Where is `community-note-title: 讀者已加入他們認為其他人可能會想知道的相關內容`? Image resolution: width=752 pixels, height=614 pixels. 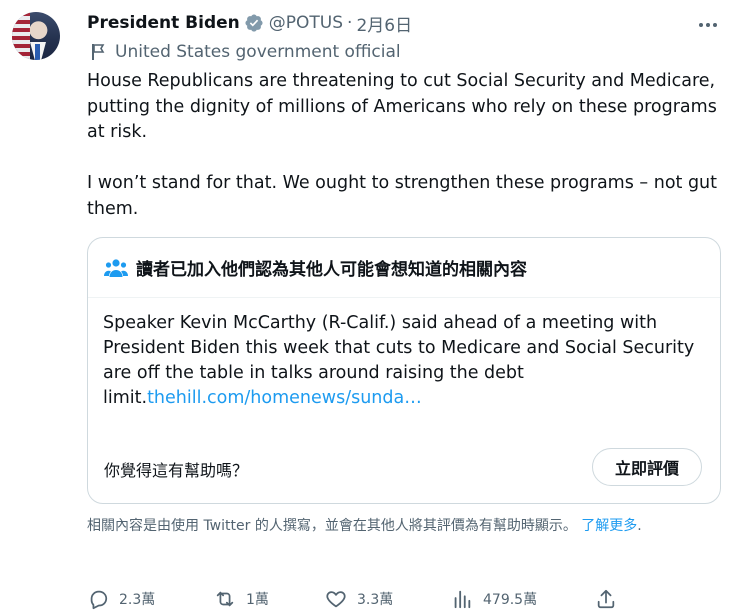
community-note-title: 讀者已加入他們認為其他人可能會想知道的相關內容 is located at coordinates (331, 270).